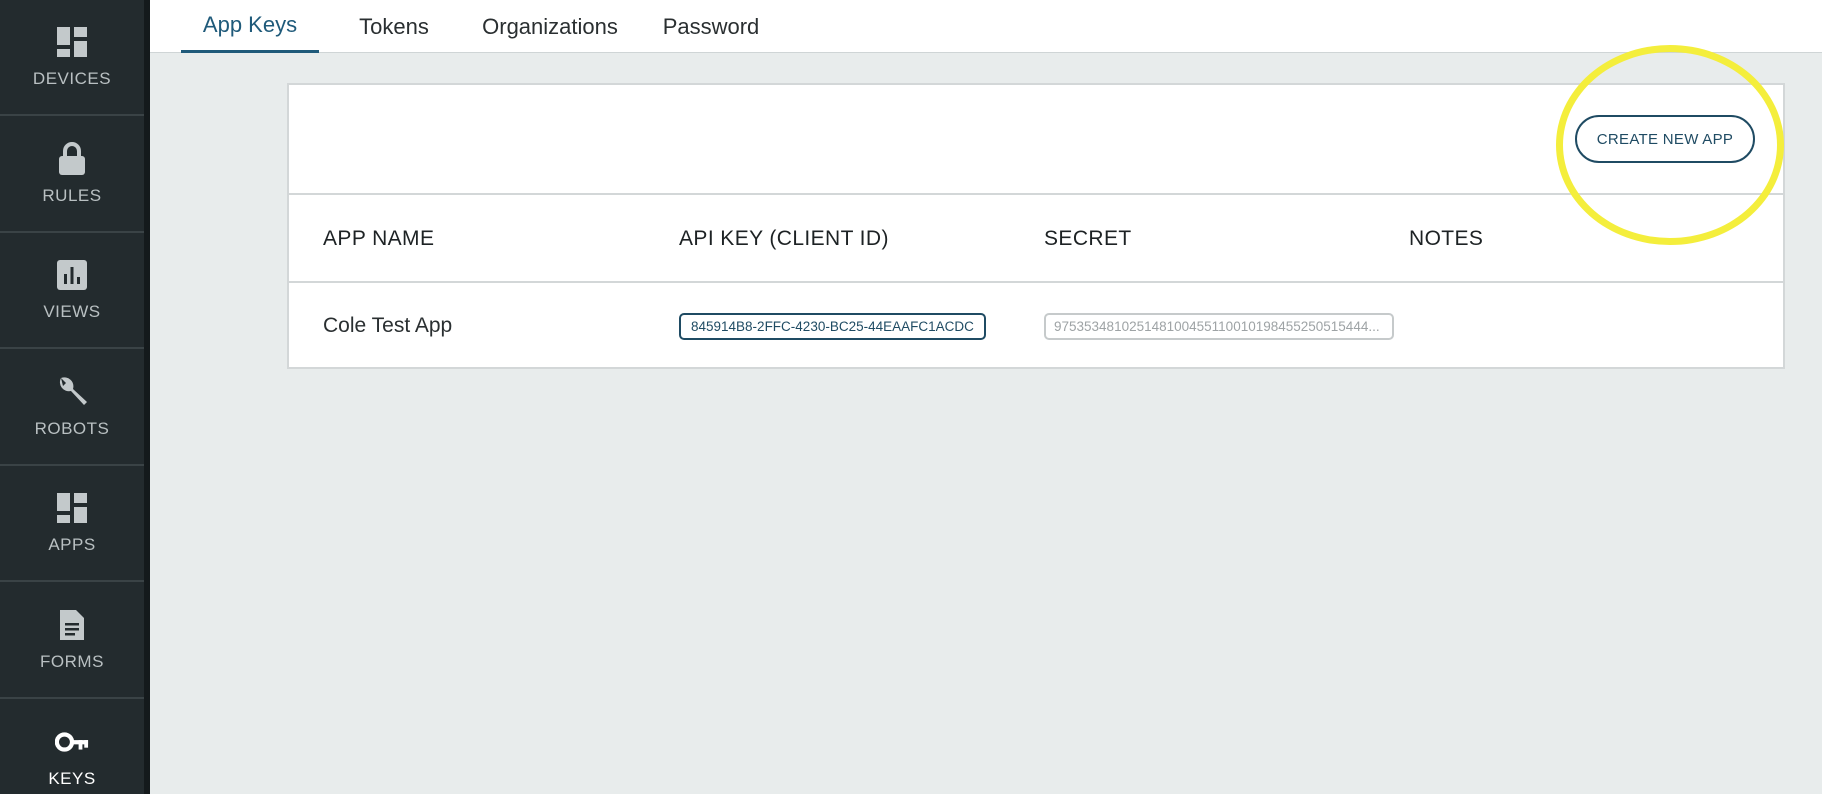  I want to click on sidebar-item-rules: RULES, so click(72, 175).